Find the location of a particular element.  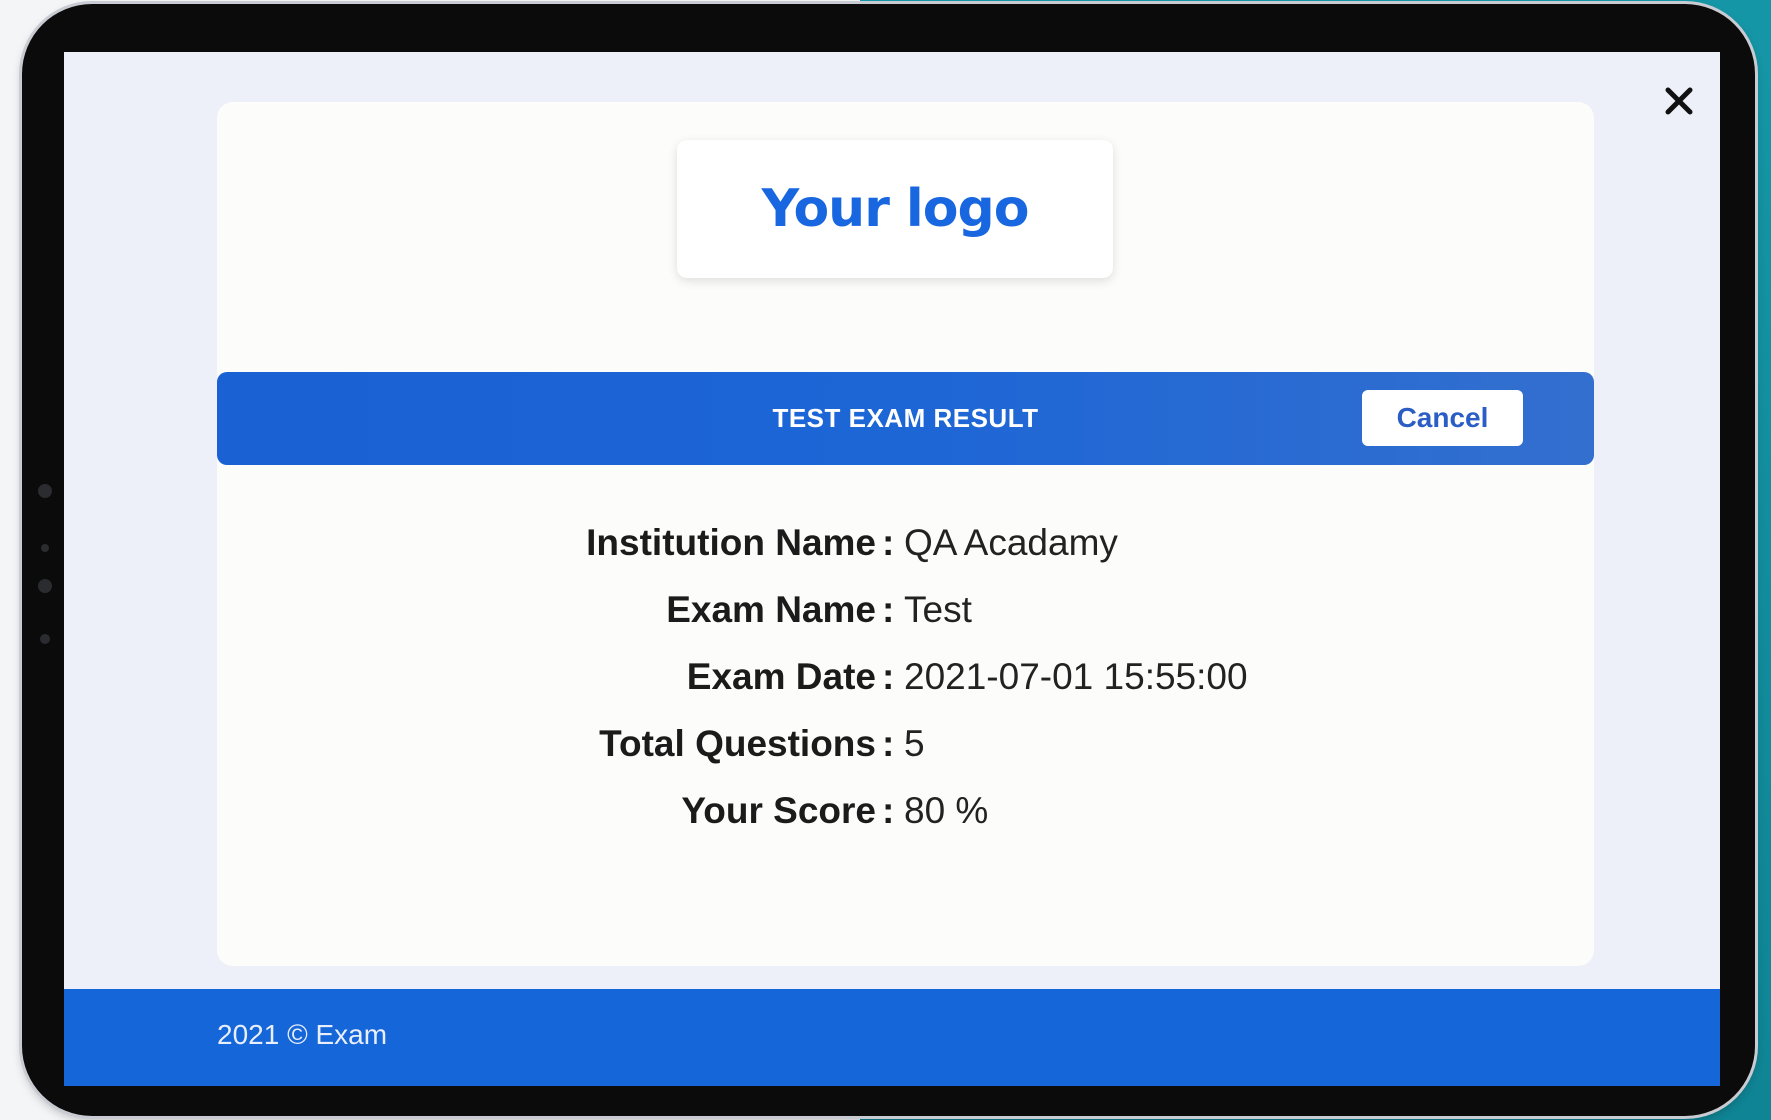

logo-box: Your logo is located at coordinates (895, 209).